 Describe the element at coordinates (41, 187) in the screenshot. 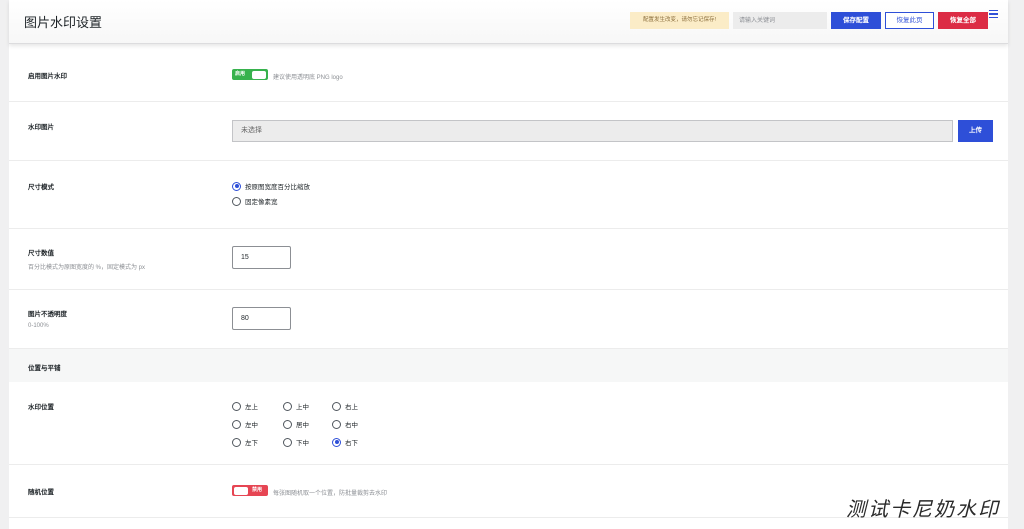

I see `size-mode-label: 尺寸模式` at that location.